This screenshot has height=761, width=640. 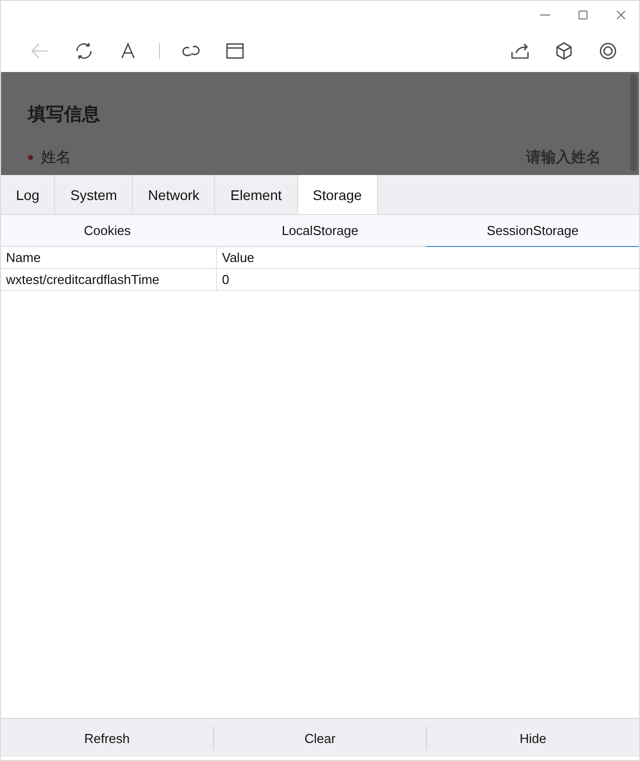 I want to click on action-button: Hide, so click(x=532, y=738).